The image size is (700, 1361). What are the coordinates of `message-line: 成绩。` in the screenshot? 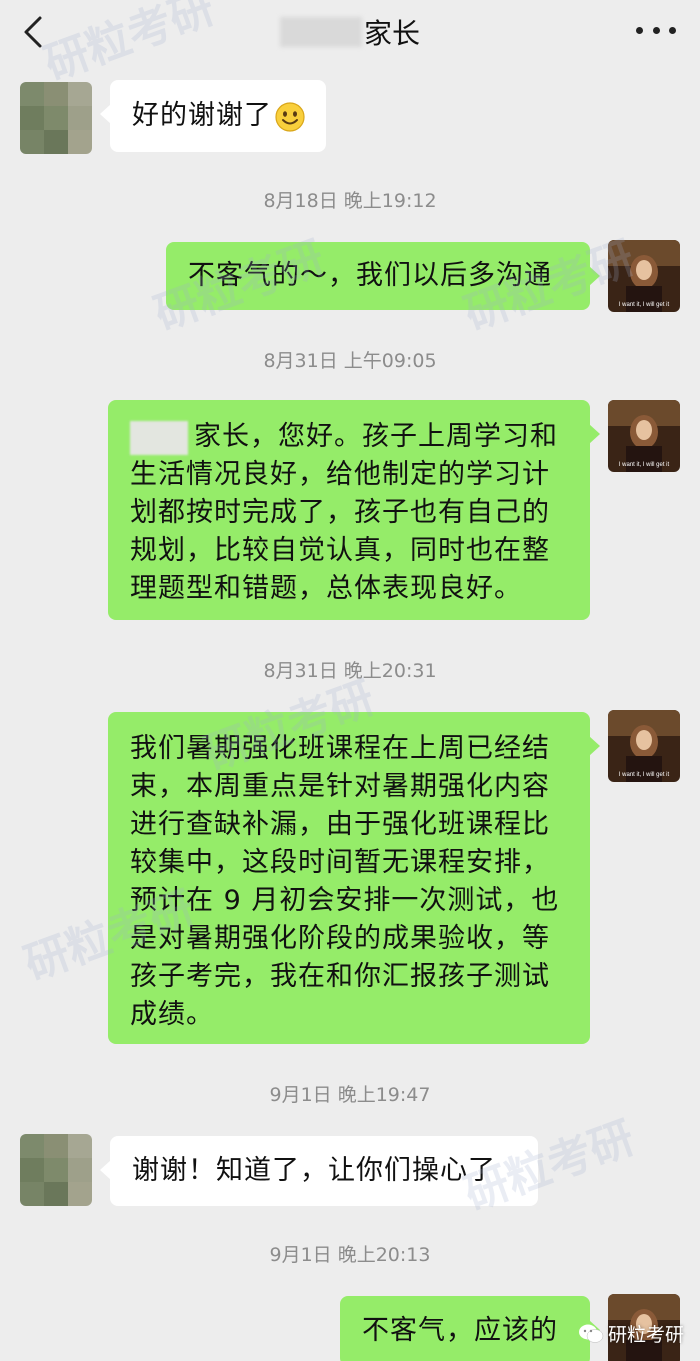 It's located at (172, 1014).